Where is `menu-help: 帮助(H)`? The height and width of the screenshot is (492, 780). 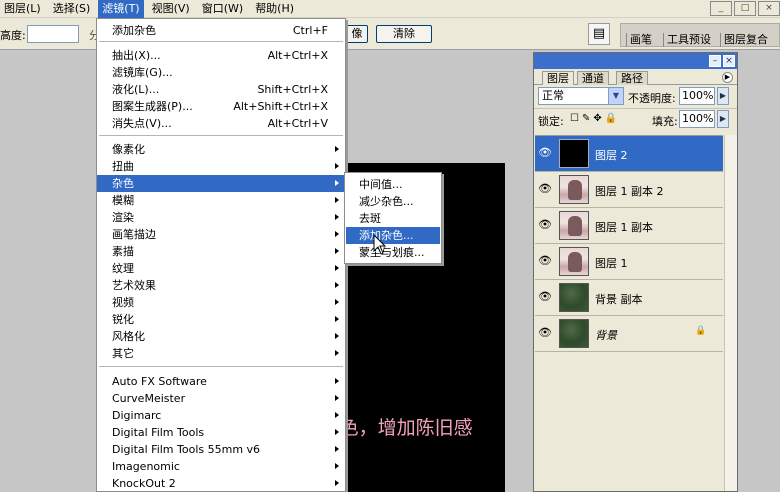
menu-help: 帮助(H) is located at coordinates (274, 9).